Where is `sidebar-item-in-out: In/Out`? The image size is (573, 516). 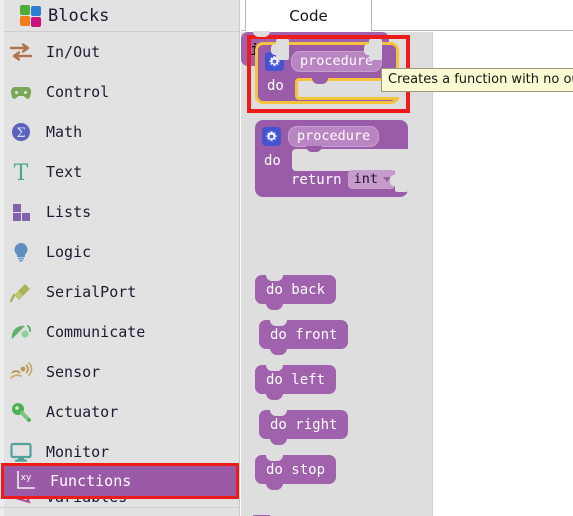 sidebar-item-in-out: In/Out is located at coordinates (119, 52).